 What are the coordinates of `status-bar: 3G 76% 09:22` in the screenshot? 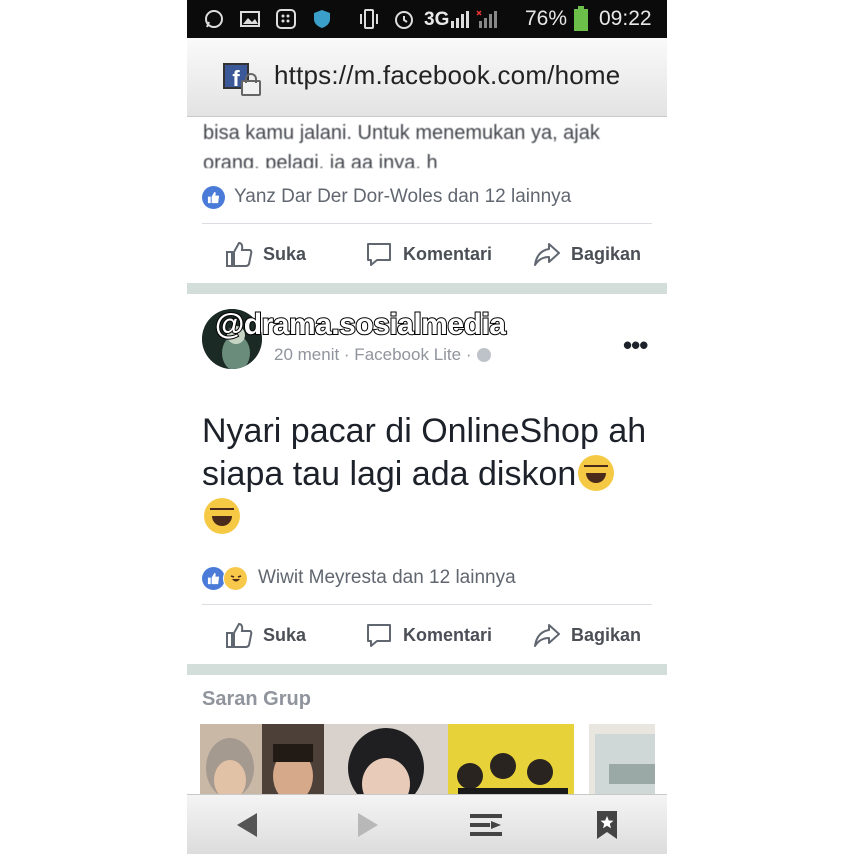 It's located at (427, 19).